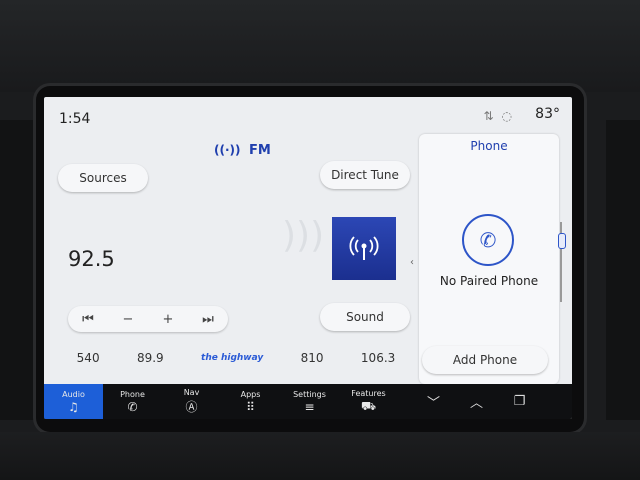 The width and height of the screenshot is (640, 480). I want to click on preset-5: 106.3, so click(378, 358).